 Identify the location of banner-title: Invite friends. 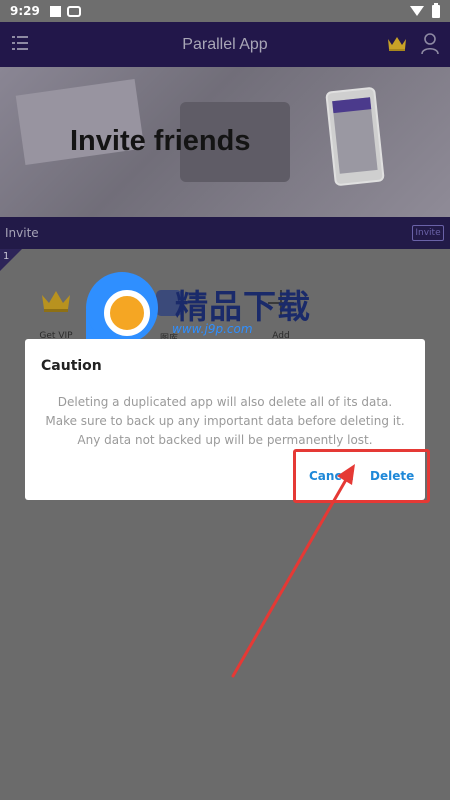
(160, 141).